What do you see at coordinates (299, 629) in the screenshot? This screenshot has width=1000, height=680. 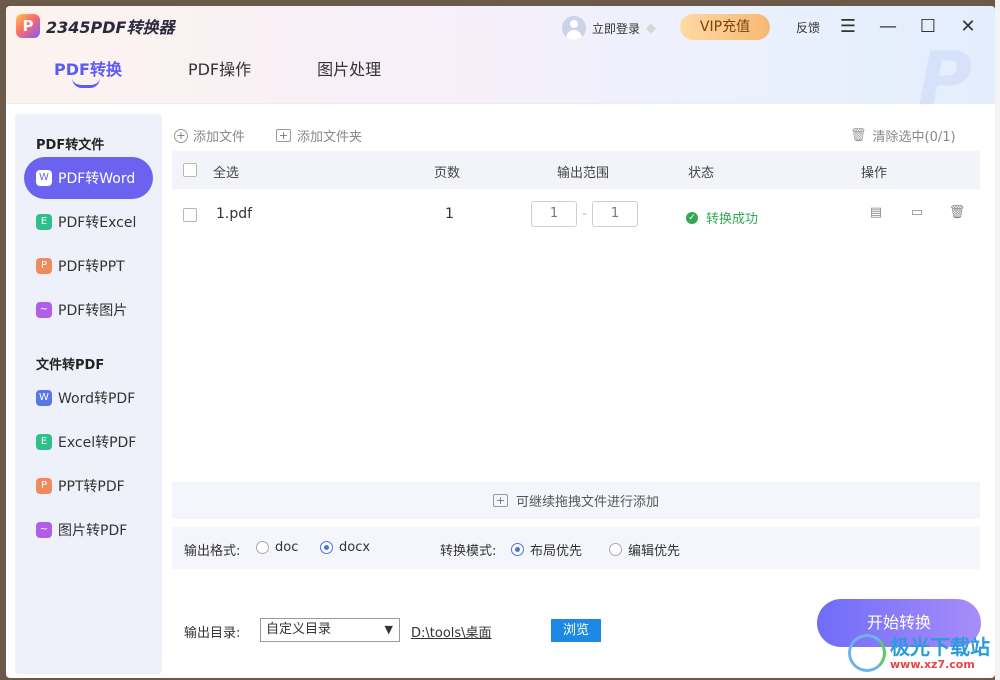 I see `select-value: 自定义目录` at bounding box center [299, 629].